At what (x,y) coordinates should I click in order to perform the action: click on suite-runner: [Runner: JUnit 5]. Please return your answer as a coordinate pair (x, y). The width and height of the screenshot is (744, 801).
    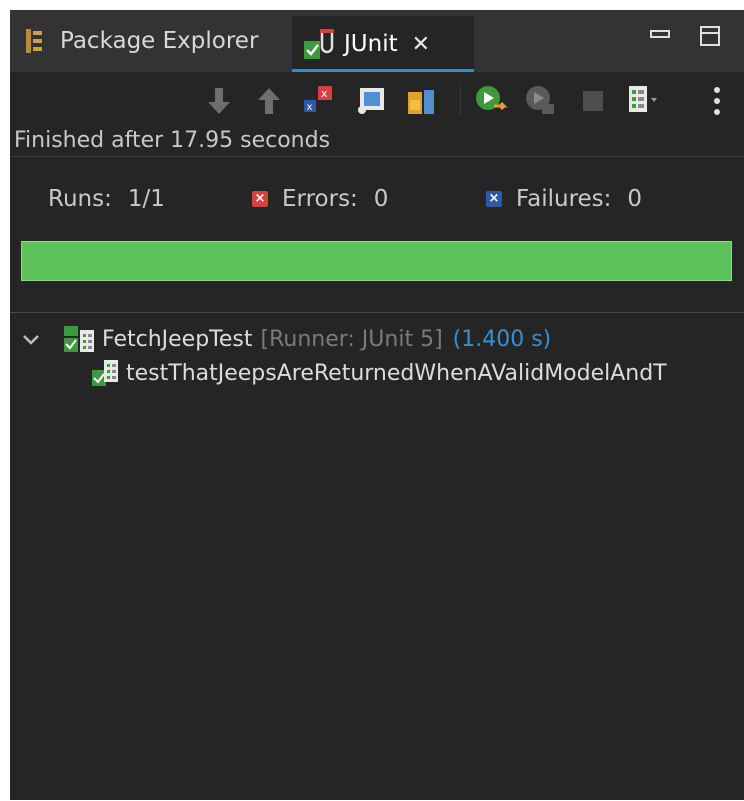
    Looking at the image, I should click on (351, 339).